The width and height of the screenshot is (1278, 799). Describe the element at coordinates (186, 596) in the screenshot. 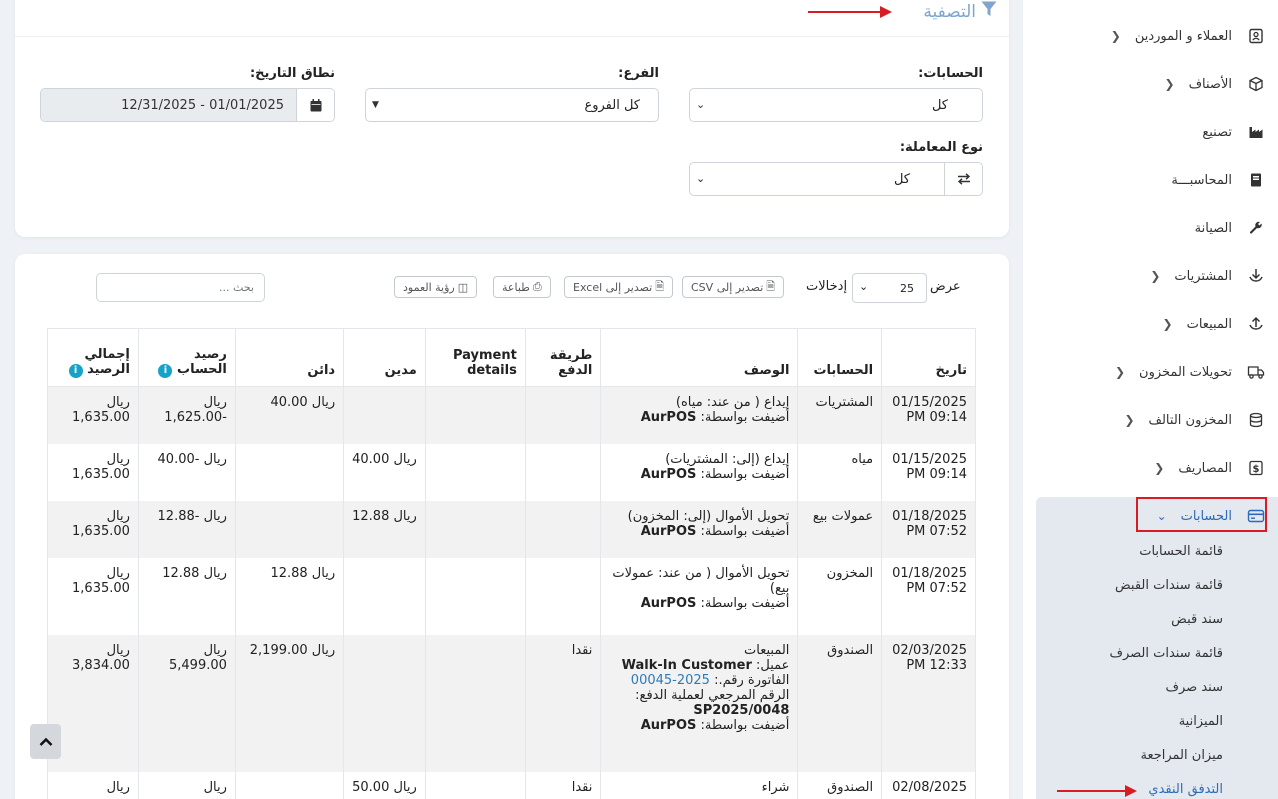

I see `cell-account-balance: ريال 12.88` at that location.